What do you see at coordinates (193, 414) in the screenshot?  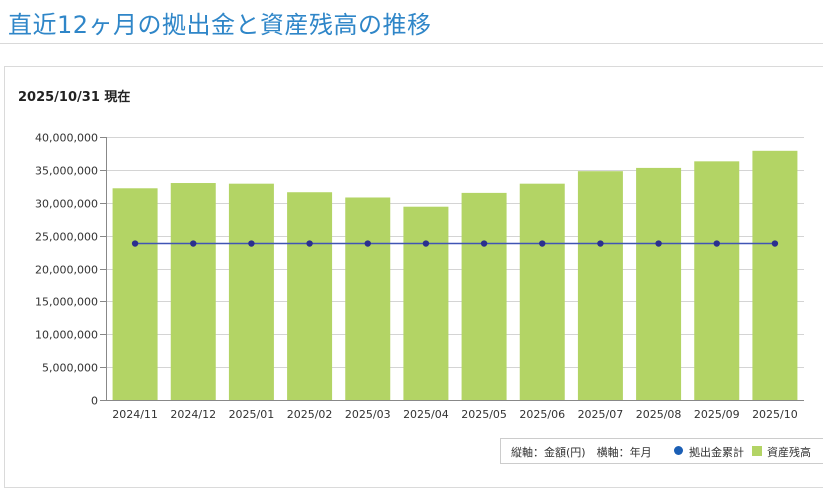 I see `x-tick-label: 2024/12` at bounding box center [193, 414].